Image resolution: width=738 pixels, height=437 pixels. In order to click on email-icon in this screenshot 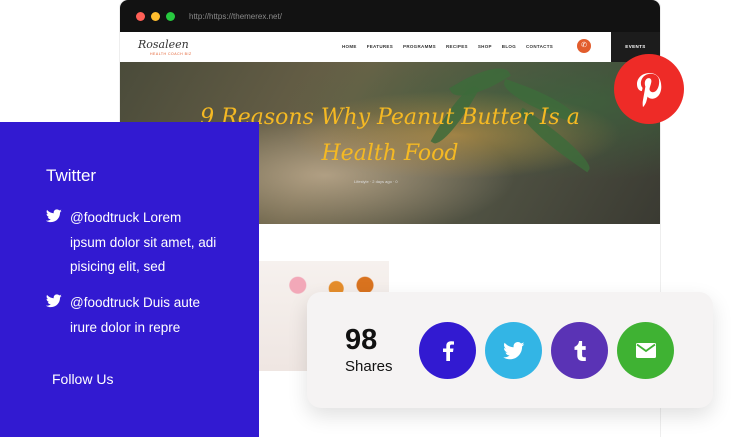, I will do `click(645, 350)`.